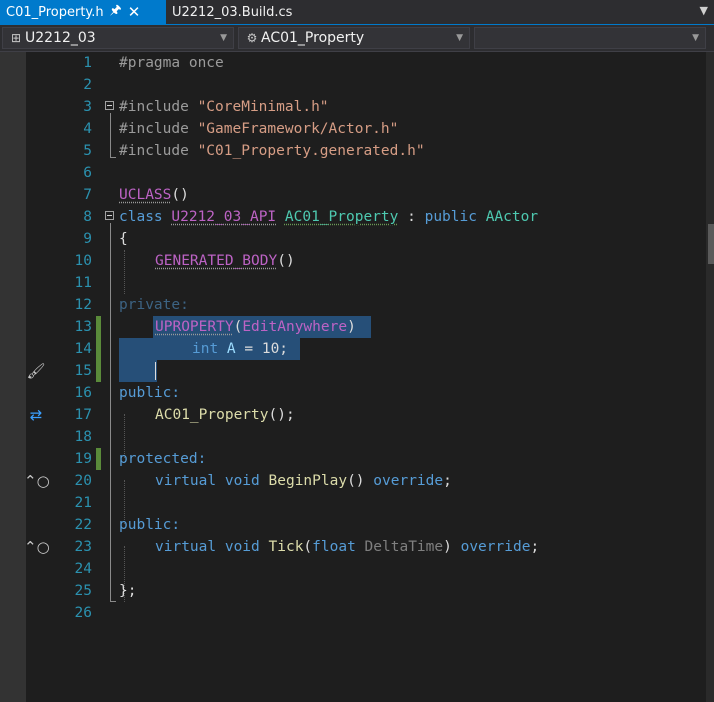  Describe the element at coordinates (341, 217) in the screenshot. I see `class-name: AC01_Property` at that location.